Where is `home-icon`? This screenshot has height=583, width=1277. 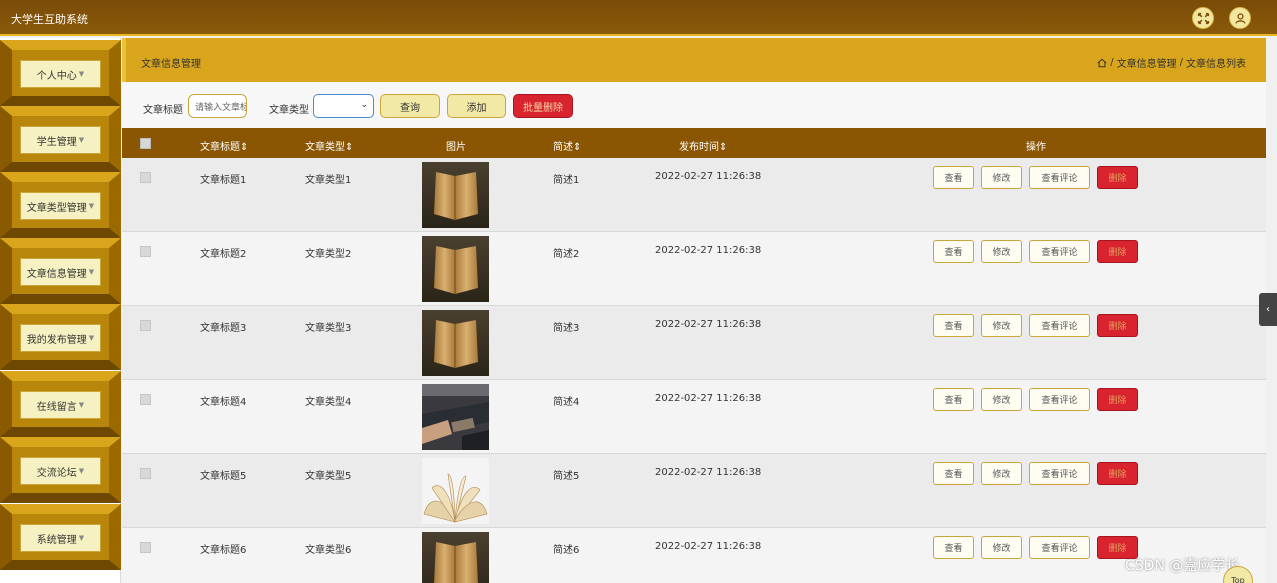
home-icon is located at coordinates (1102, 63).